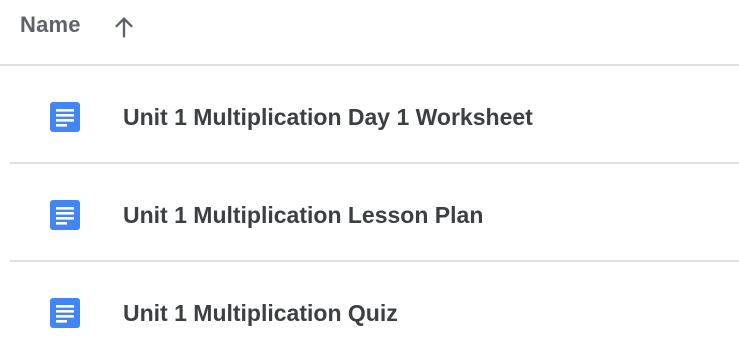  Describe the element at coordinates (260, 313) in the screenshot. I see `file-name: Unit 1 Multiplication Quiz` at that location.